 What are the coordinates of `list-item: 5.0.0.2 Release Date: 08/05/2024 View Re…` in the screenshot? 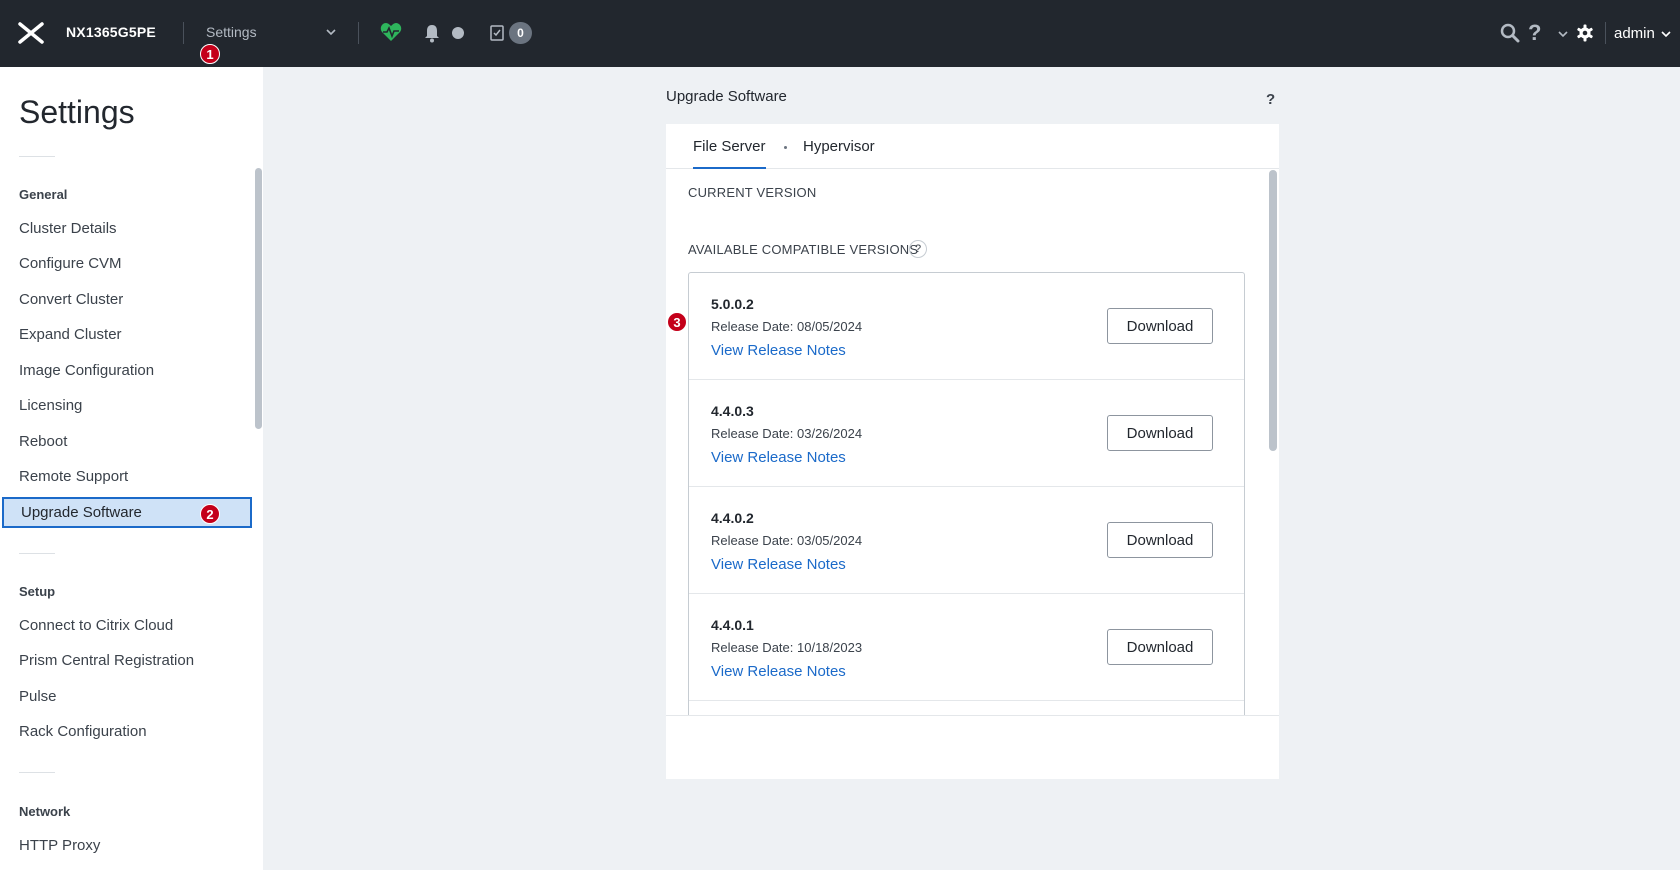 It's located at (966, 326).